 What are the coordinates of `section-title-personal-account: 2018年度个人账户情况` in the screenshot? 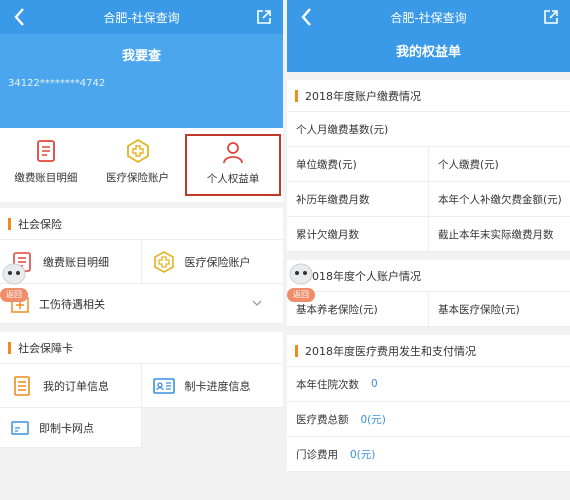 It's located at (428, 276).